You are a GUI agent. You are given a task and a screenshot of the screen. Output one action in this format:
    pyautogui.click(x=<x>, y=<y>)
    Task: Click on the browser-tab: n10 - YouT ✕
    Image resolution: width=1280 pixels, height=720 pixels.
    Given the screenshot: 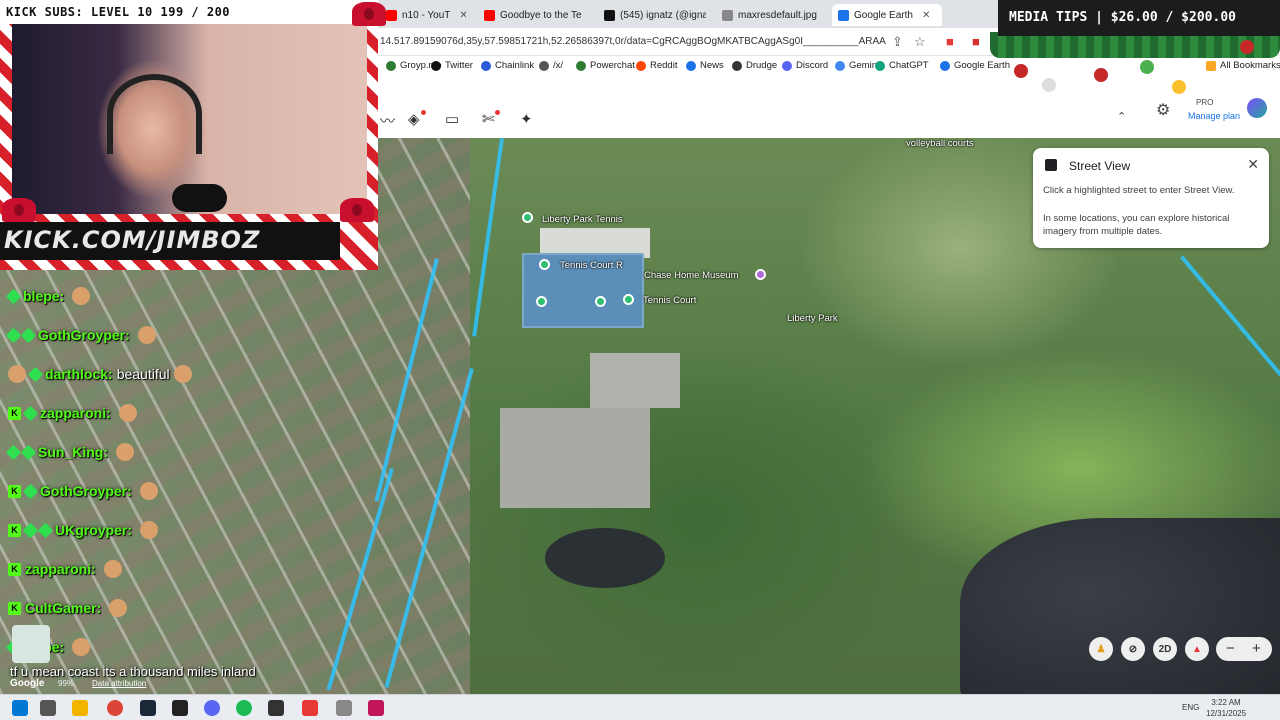 What is the action you would take?
    pyautogui.click(x=423, y=15)
    